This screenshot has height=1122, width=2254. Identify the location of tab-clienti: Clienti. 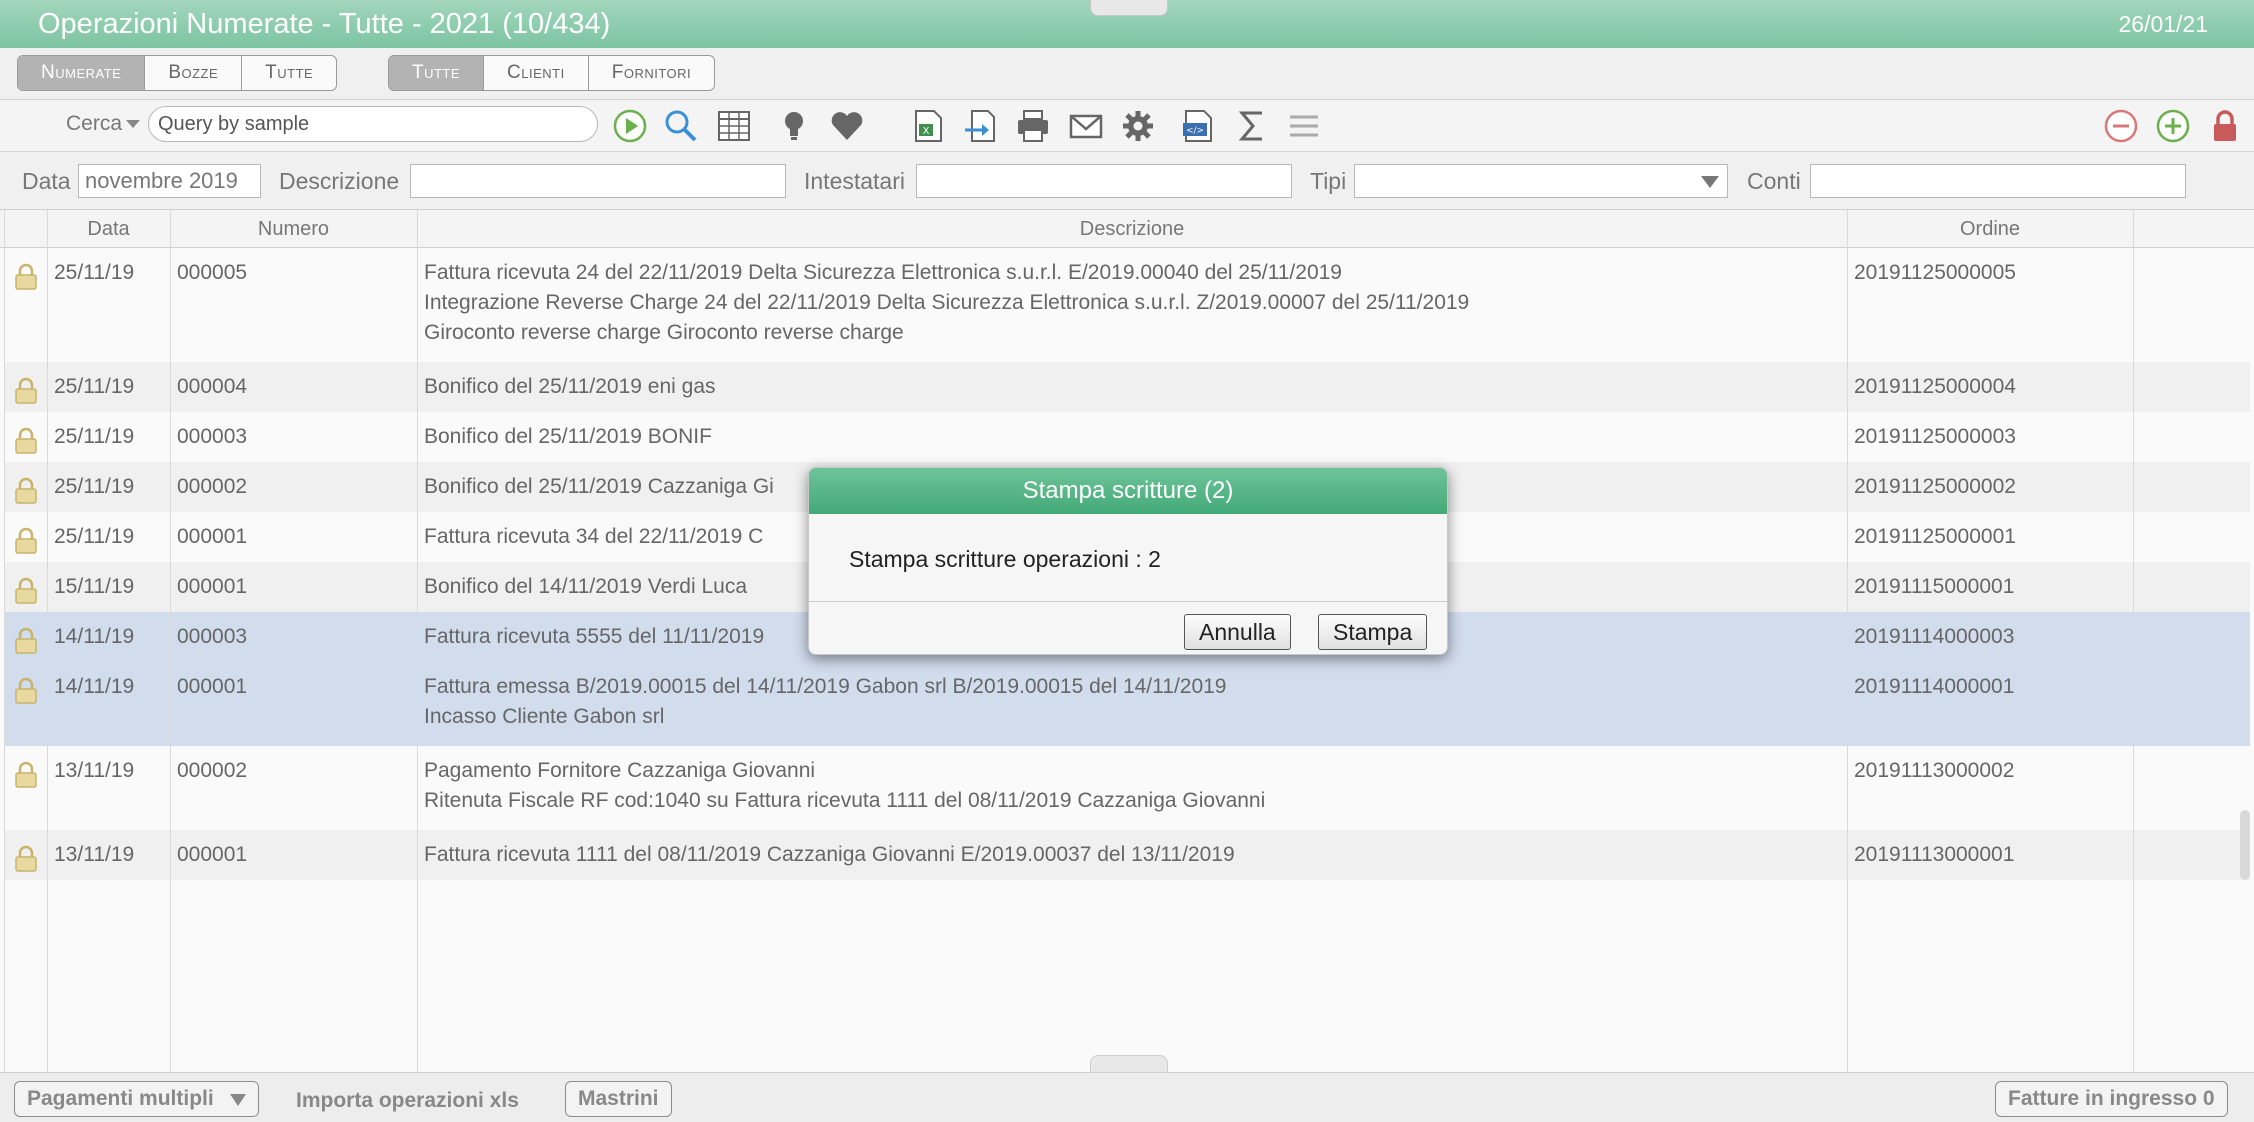
(536, 73).